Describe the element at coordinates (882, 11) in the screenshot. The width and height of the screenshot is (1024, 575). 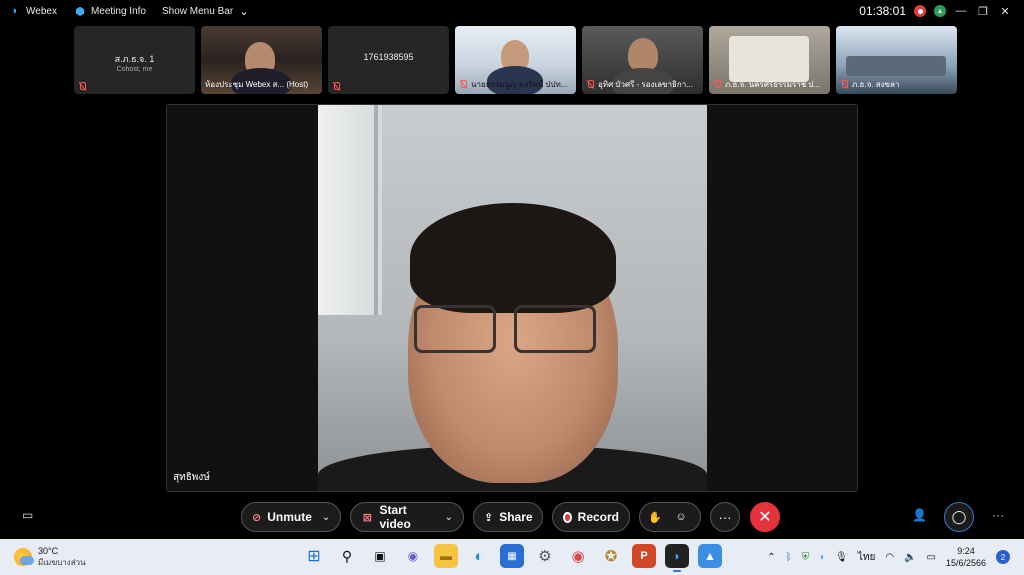
I see `meeting-timer: 01:38:01` at that location.